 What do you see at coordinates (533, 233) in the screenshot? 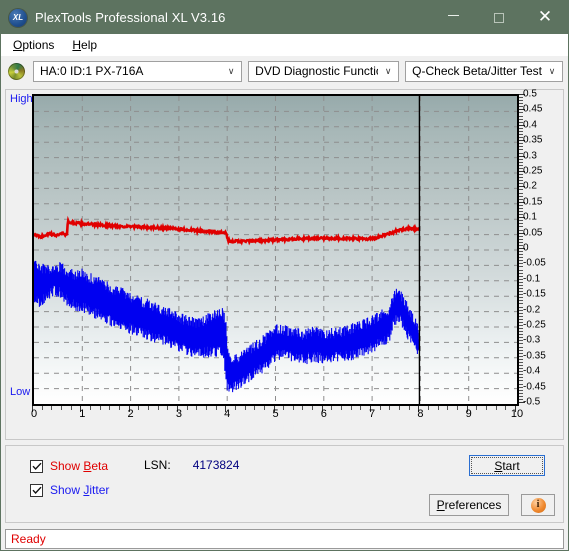
I see `y-tick-label: 0.05` at bounding box center [533, 233].